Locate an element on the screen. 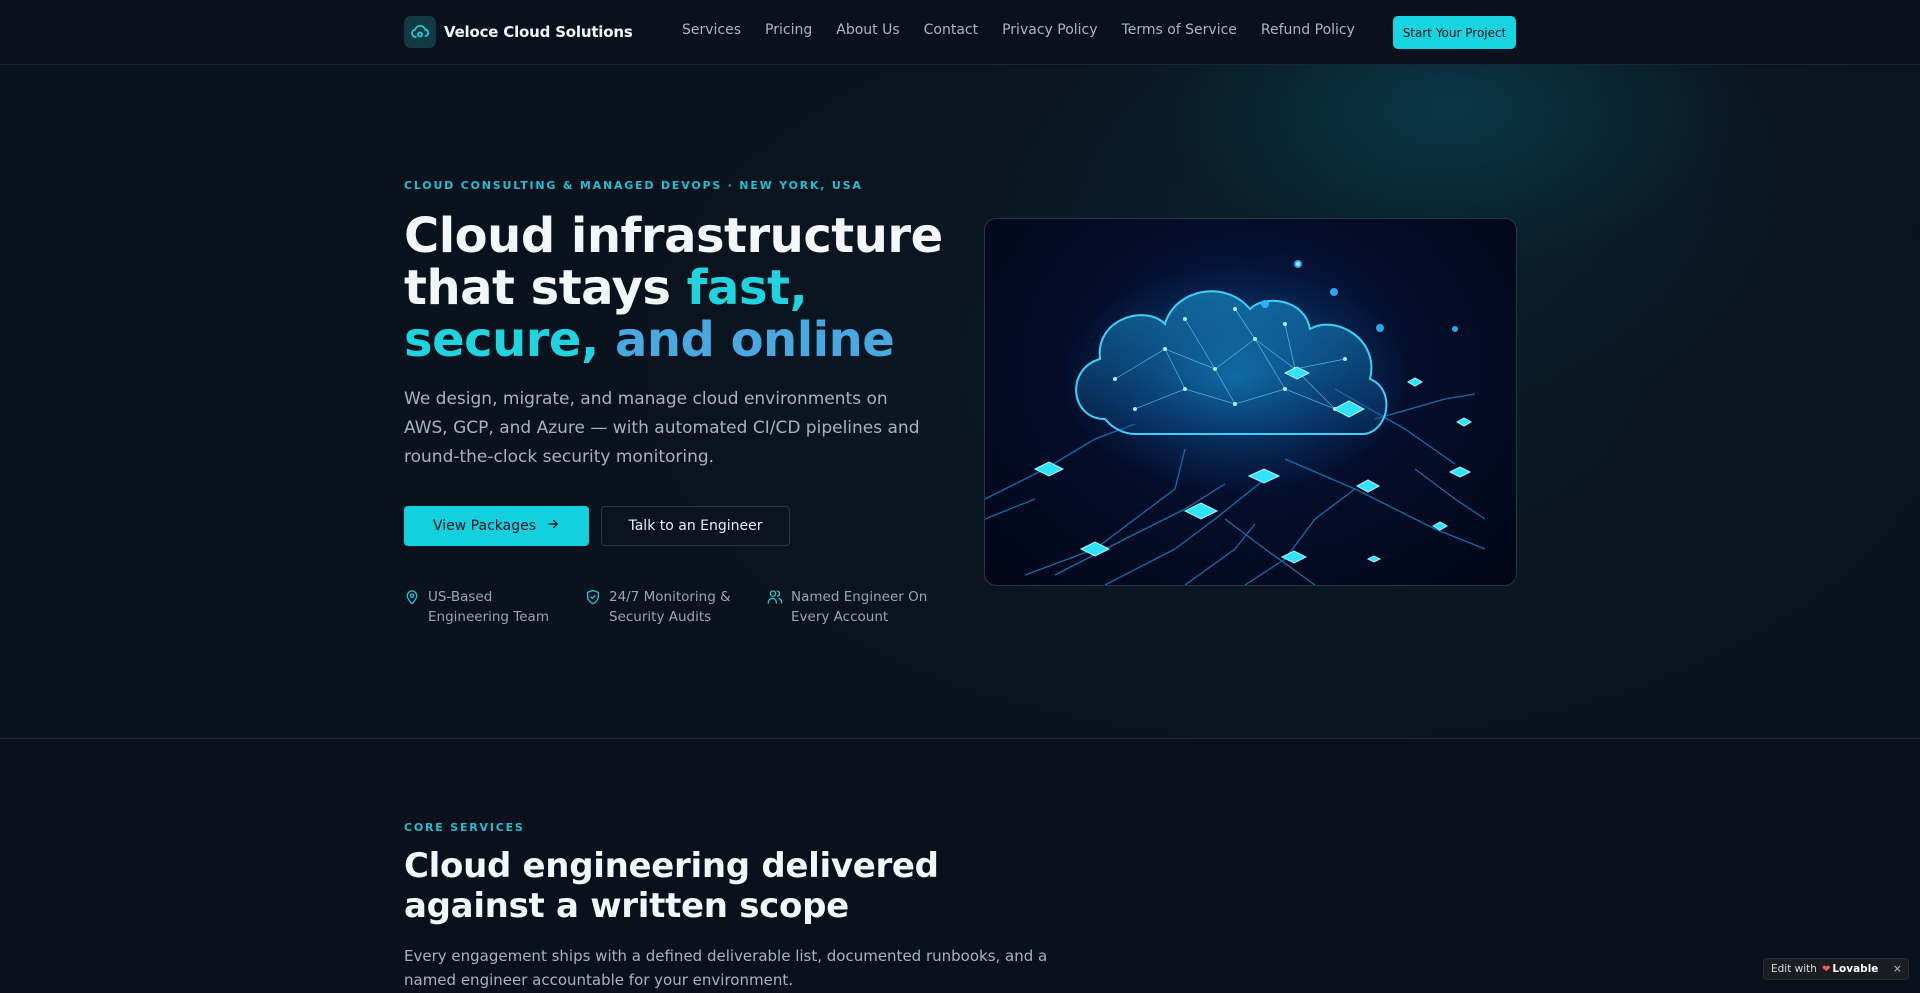 The width and height of the screenshot is (1920, 993). nav-link-about-us: About Us is located at coordinates (867, 30).